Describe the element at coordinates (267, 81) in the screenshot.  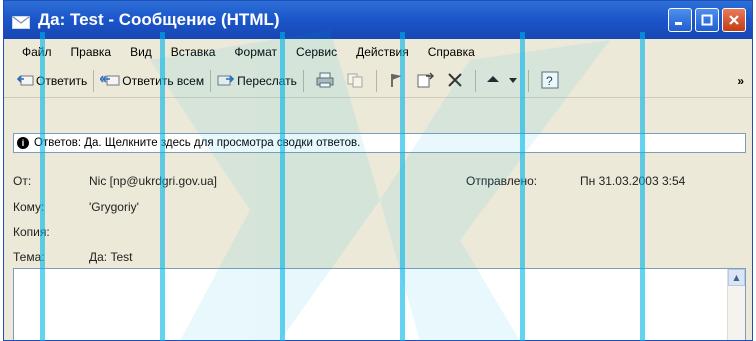
I see `forward-label: Переслать` at that location.